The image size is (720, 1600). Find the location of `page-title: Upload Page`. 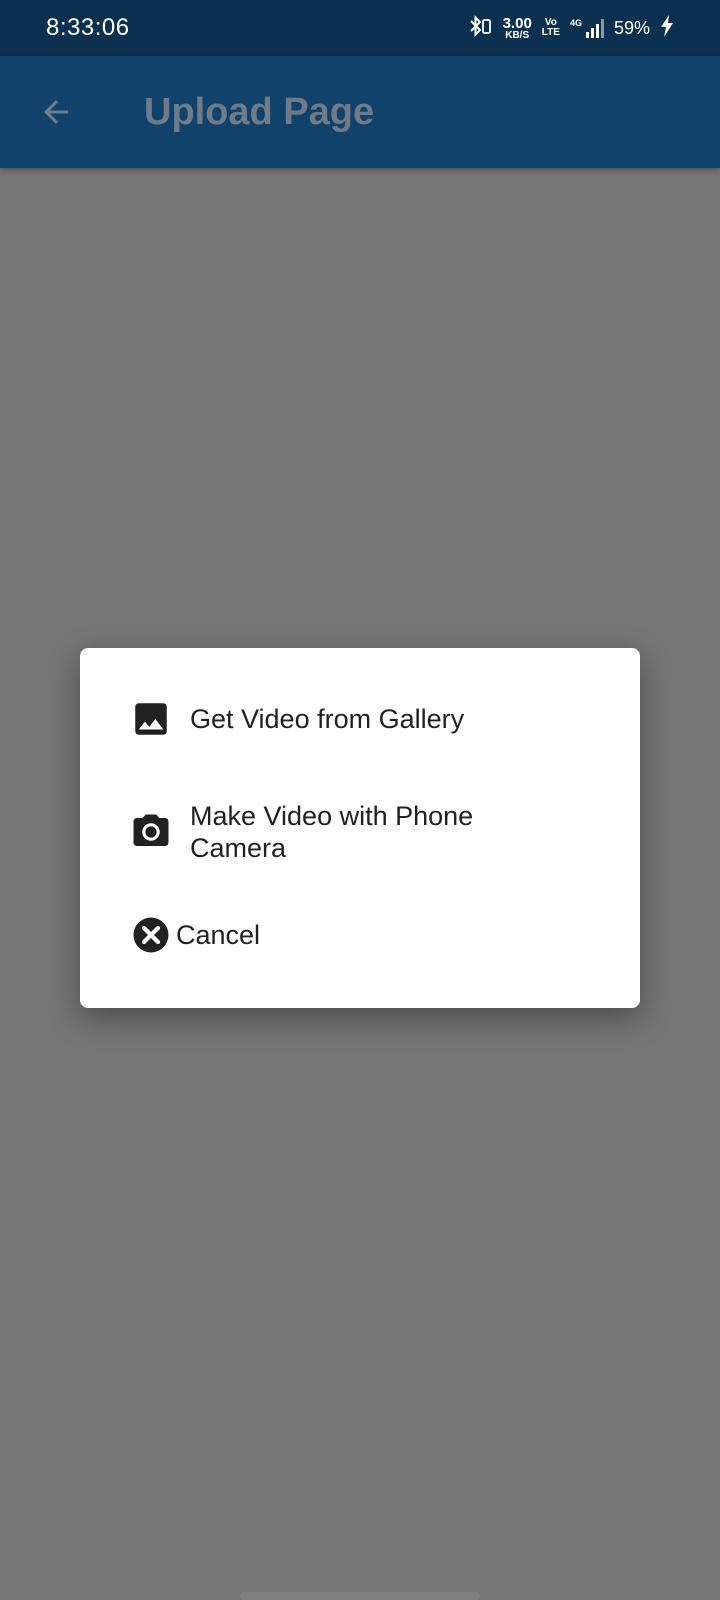

page-title: Upload Page is located at coordinates (259, 111).